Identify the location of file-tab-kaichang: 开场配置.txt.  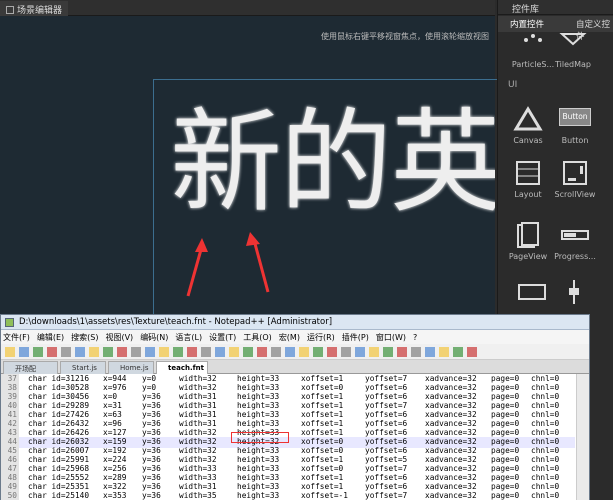
(30, 372).